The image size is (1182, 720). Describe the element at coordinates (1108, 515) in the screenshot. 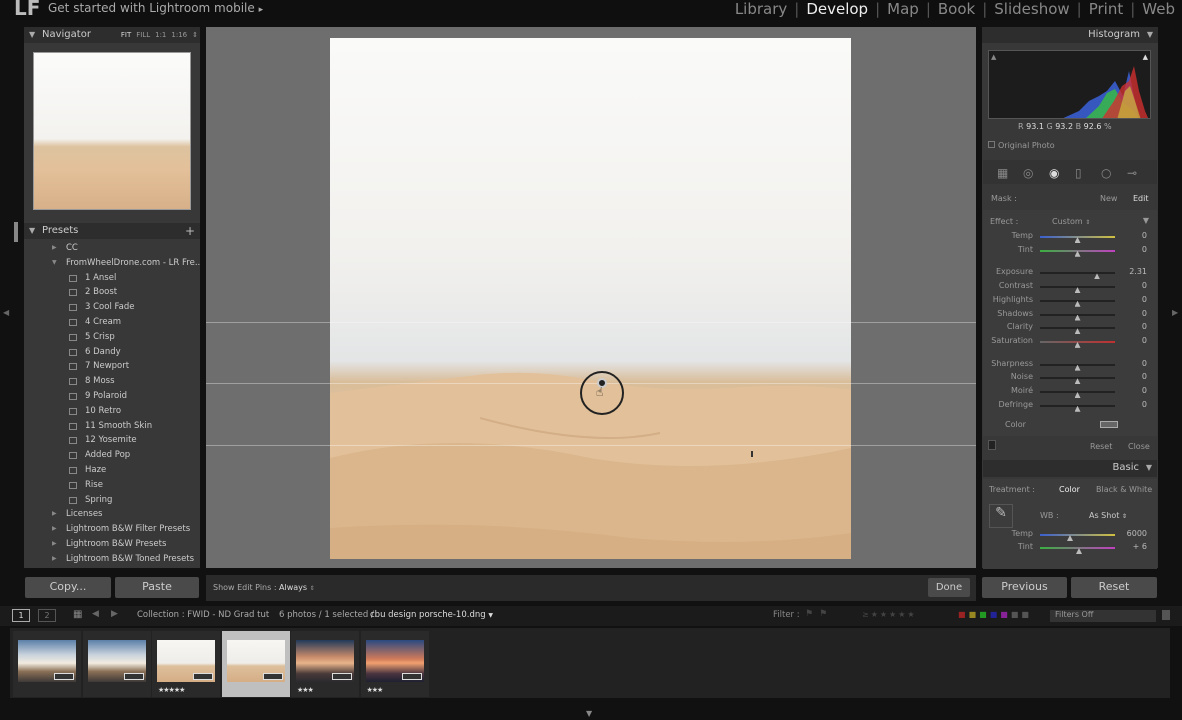

I see `wb-select: As Shot ⇕` at that location.